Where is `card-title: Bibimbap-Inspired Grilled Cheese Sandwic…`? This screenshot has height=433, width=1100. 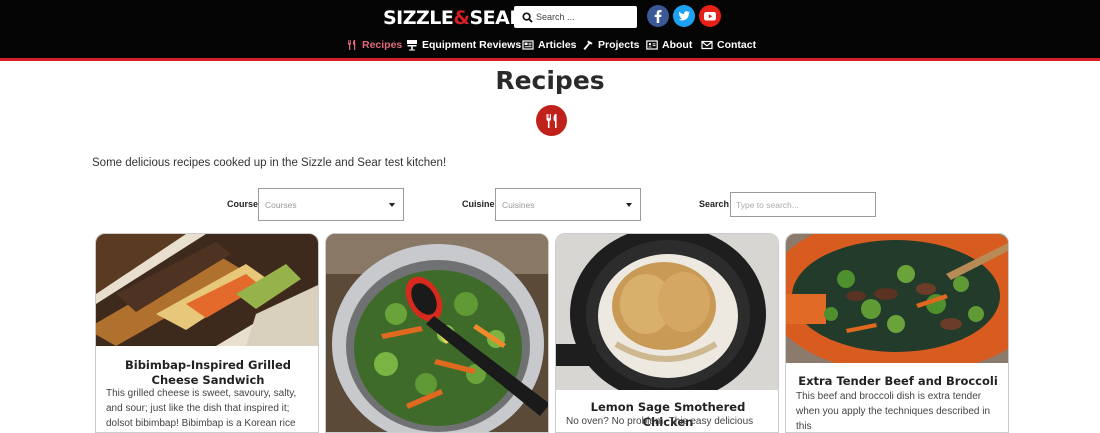 card-title: Bibimbap-Inspired Grilled Cheese Sandwic… is located at coordinates (208, 373).